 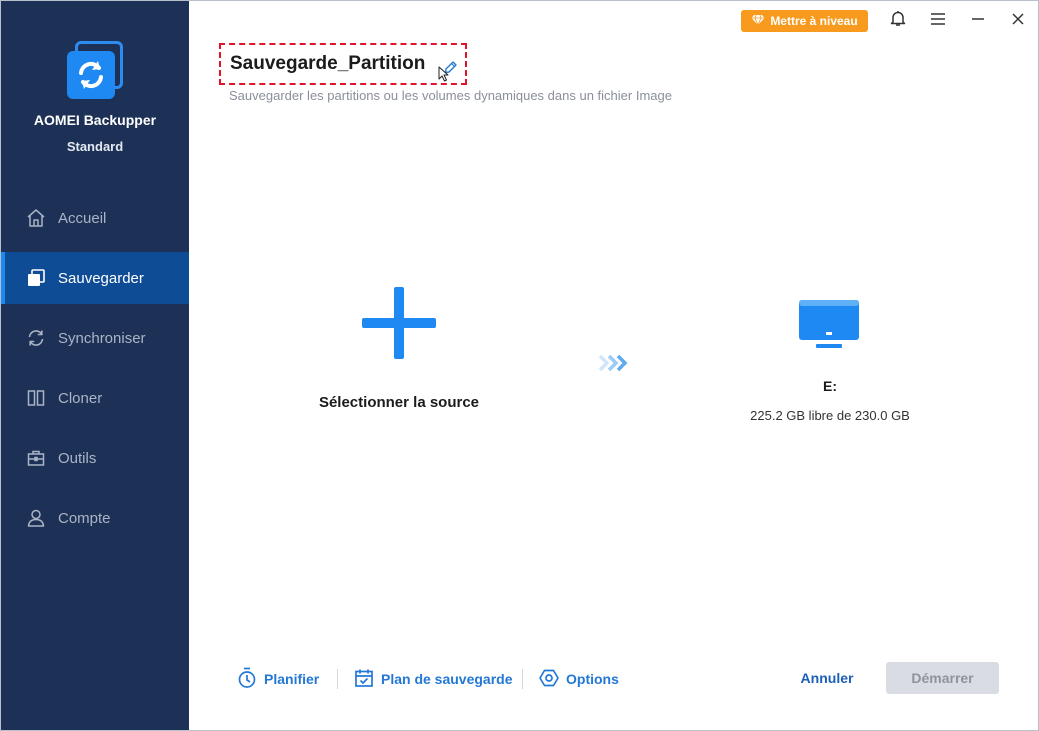 I want to click on options-button: Options, so click(x=579, y=679).